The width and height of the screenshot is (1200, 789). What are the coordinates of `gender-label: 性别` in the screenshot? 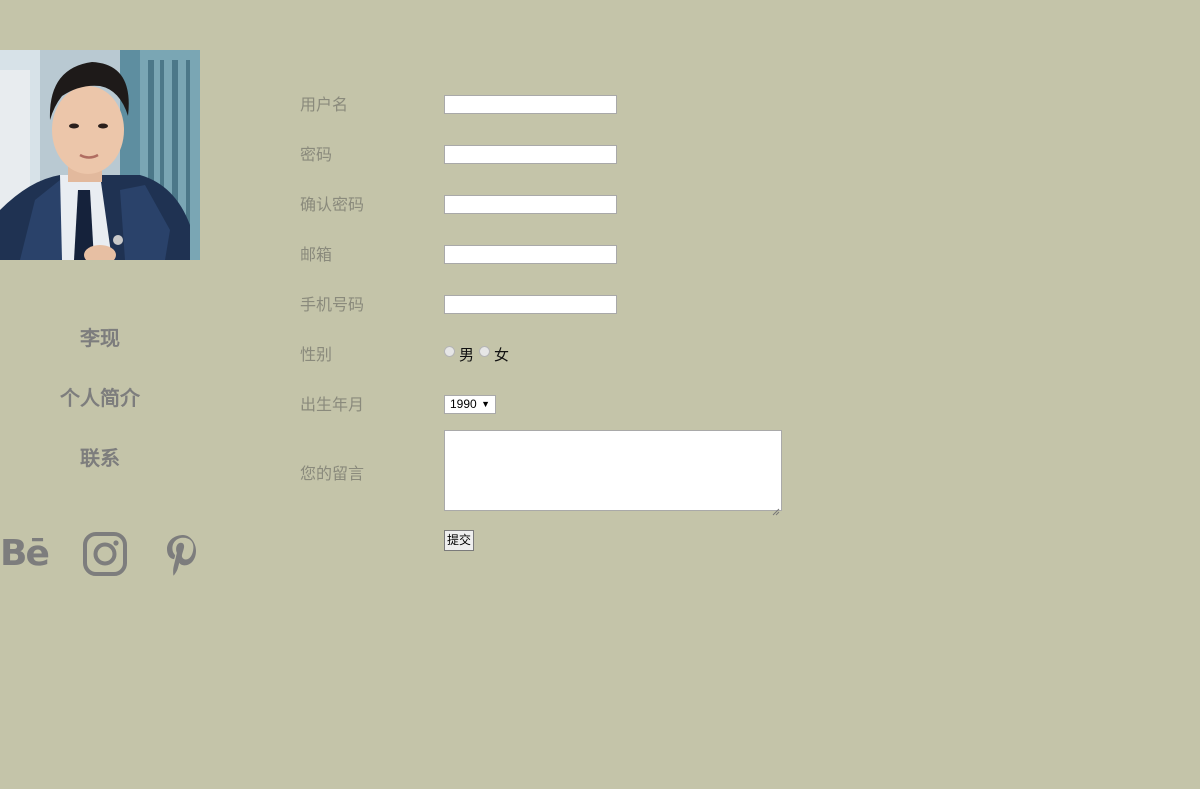 It's located at (316, 354).